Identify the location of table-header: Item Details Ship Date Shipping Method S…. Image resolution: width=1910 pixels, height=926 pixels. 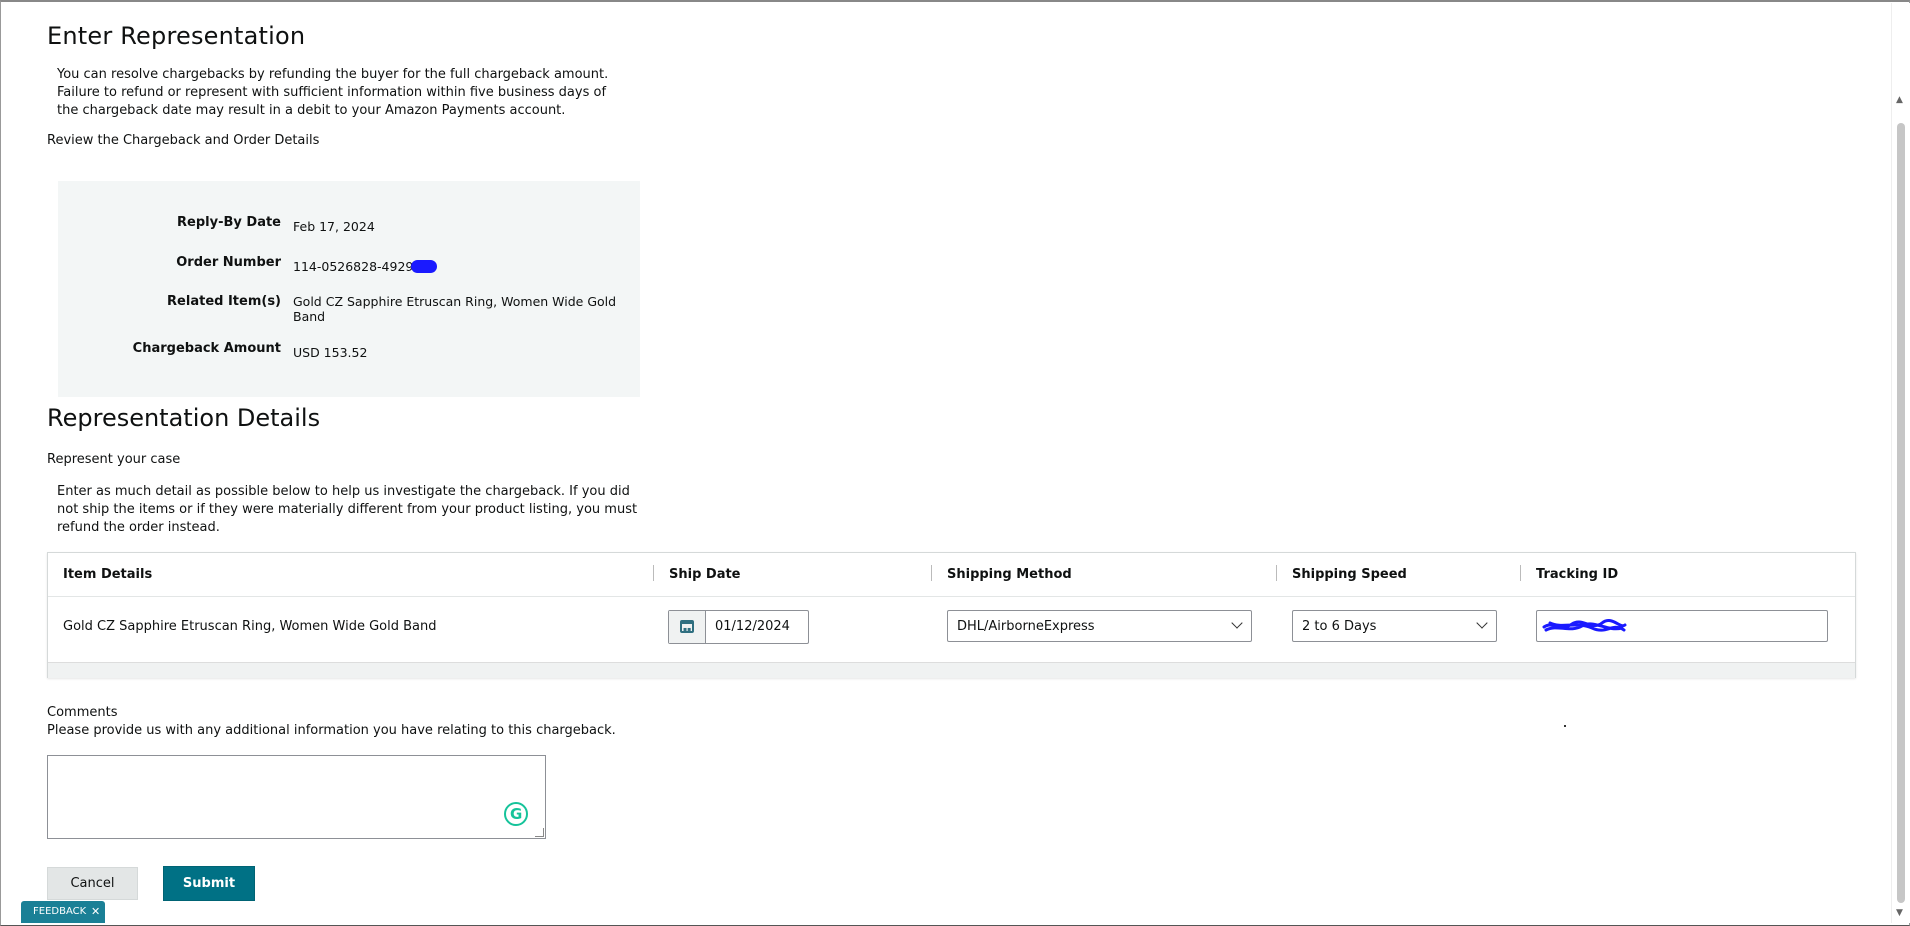
(951, 575).